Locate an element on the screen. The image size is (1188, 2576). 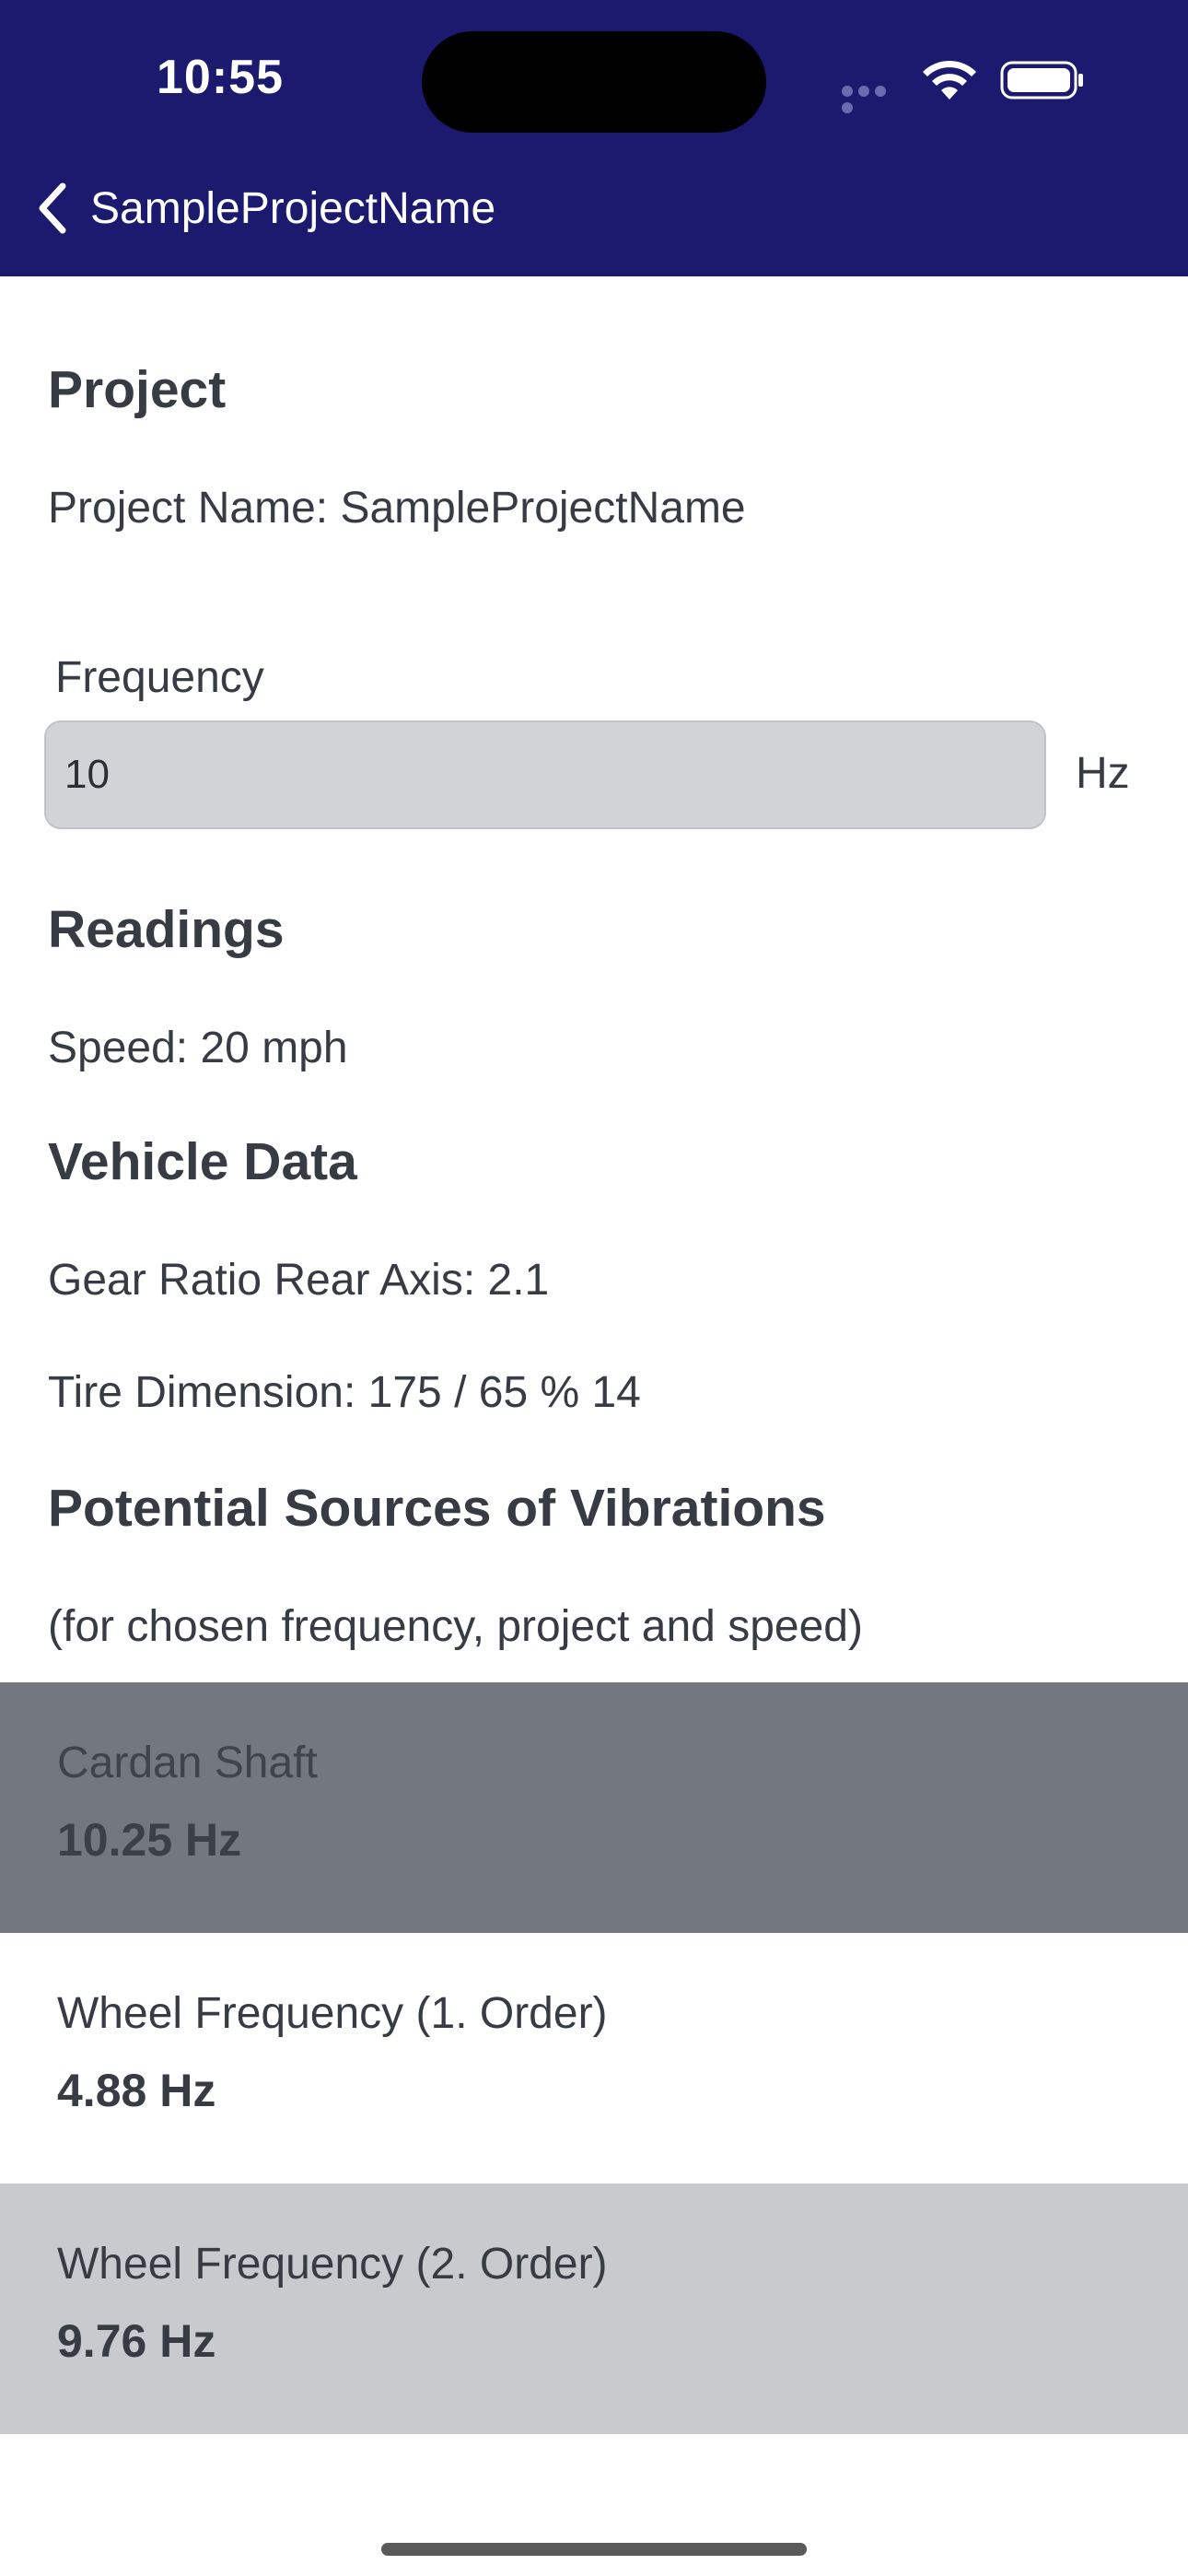
gear-ratio-text: Gear Ratio Rear Axis: 2.1 is located at coordinates (299, 1280).